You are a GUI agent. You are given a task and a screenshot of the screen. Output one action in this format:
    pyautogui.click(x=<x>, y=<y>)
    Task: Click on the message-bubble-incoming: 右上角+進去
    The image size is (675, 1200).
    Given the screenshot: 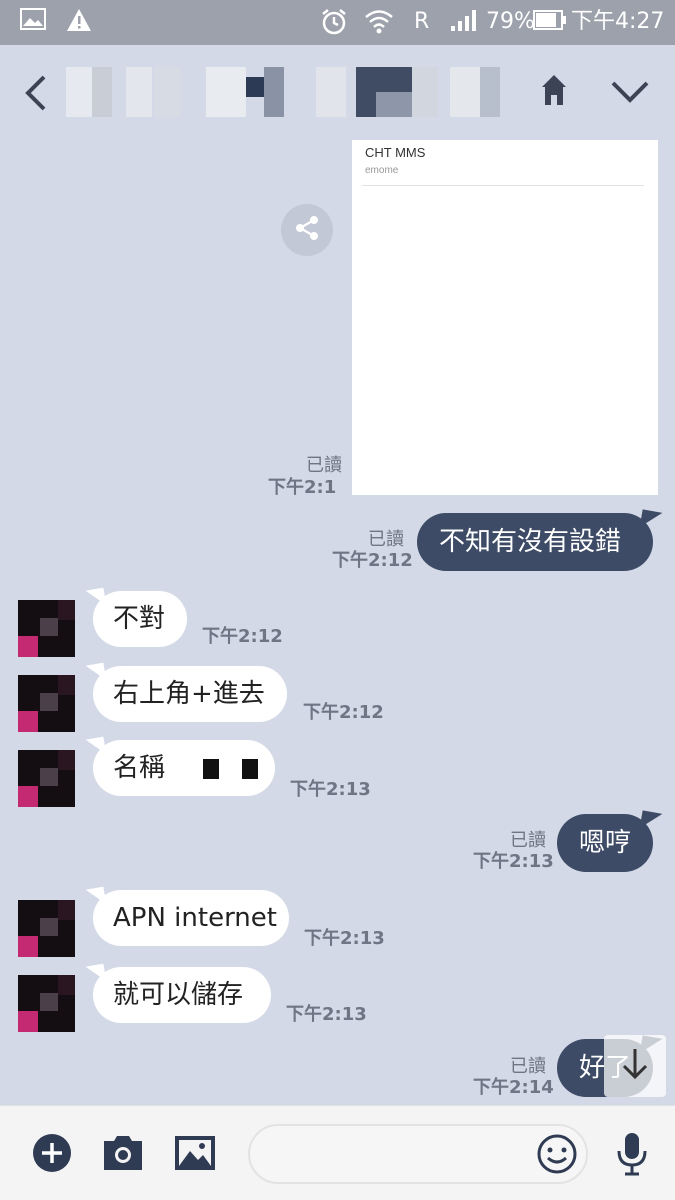 What is the action you would take?
    pyautogui.click(x=190, y=694)
    